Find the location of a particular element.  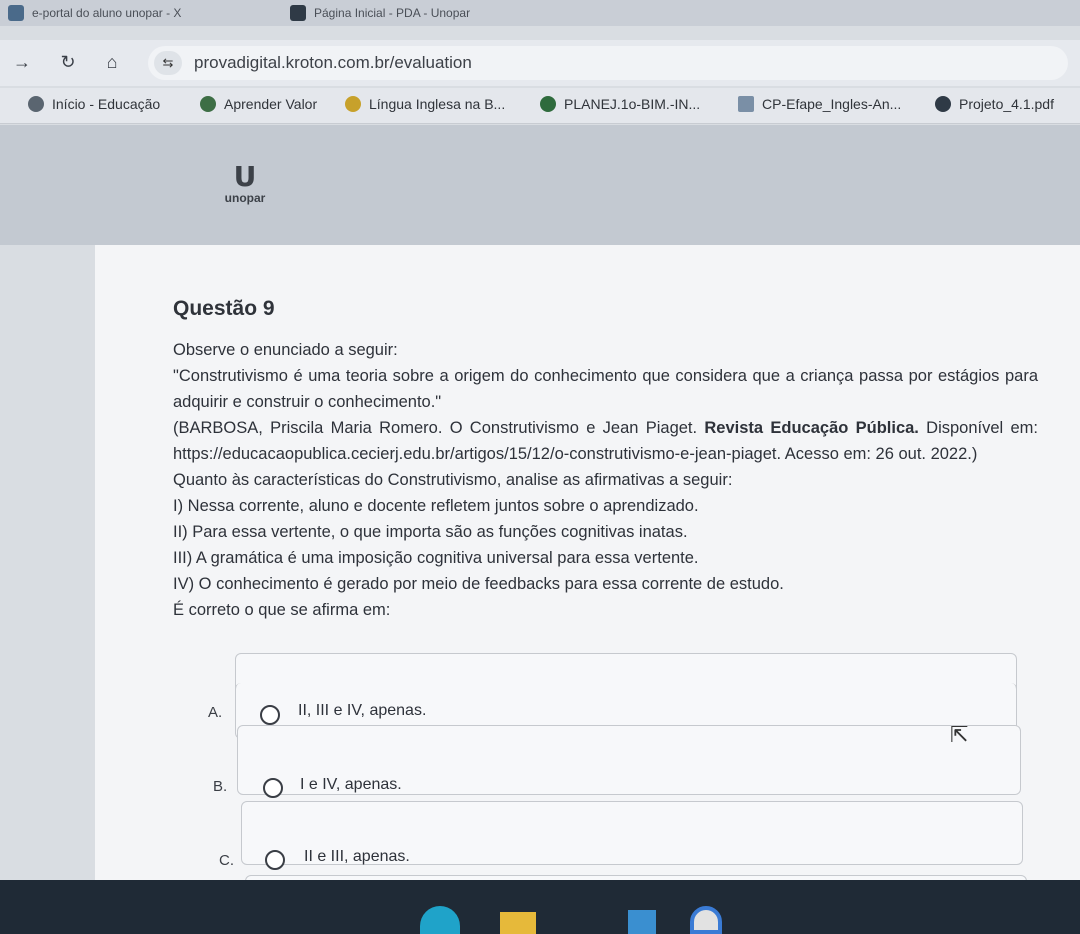

edge-browser-icon is located at coordinates (440, 920).